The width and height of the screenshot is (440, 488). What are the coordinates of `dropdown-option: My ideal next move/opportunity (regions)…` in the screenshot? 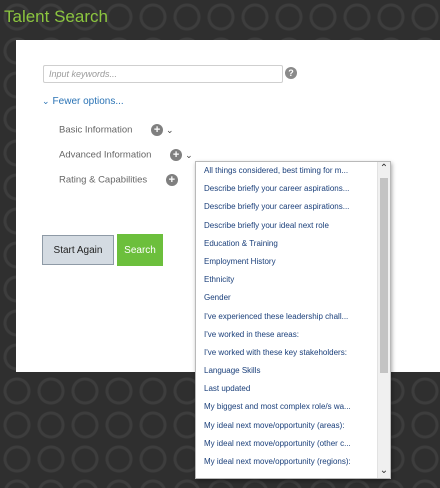 It's located at (288, 462).